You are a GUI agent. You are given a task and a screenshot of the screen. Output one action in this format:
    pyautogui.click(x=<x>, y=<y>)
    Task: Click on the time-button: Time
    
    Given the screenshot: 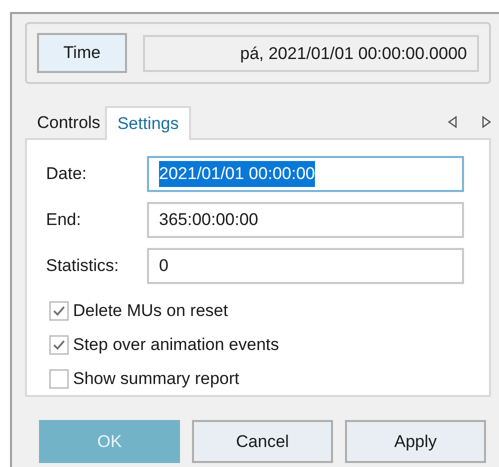 What is the action you would take?
    pyautogui.click(x=82, y=53)
    